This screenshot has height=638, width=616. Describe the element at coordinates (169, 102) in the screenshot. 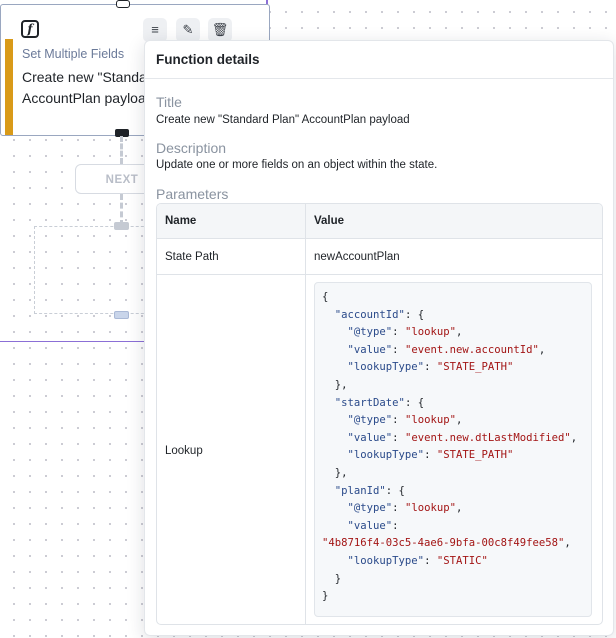

I see `title-label: Title` at that location.